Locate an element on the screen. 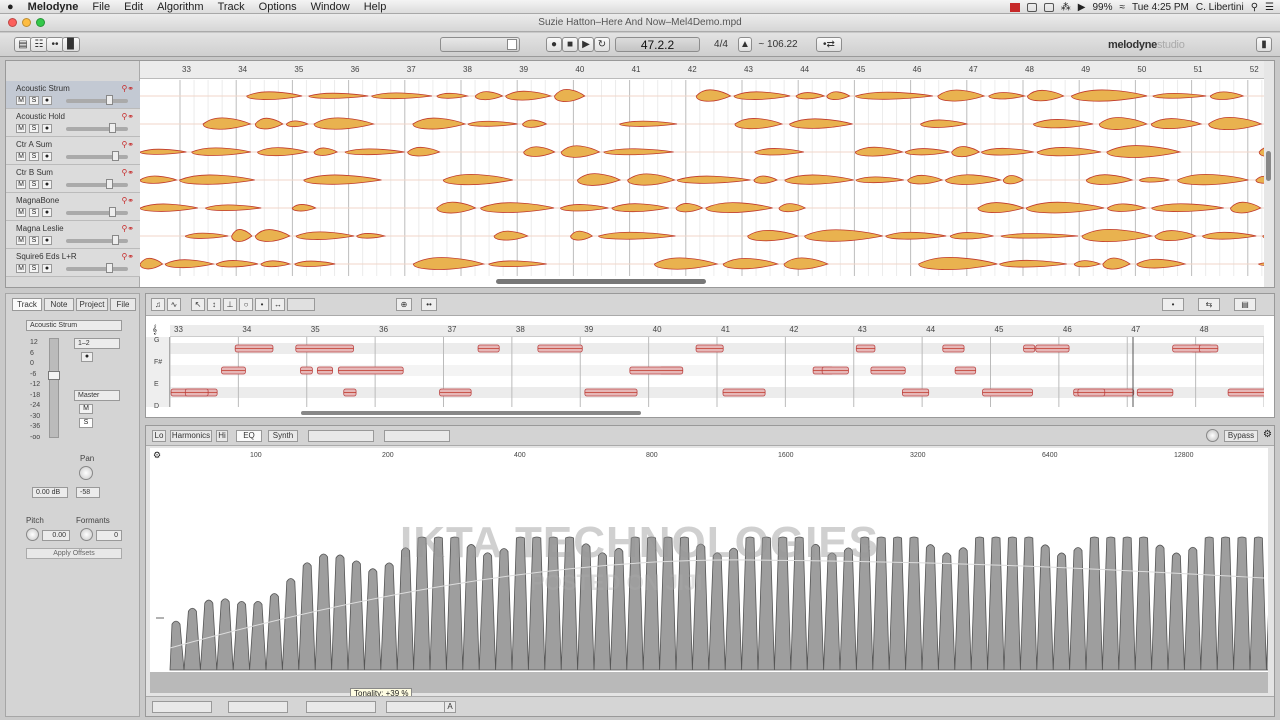  eq-tools is located at coordinates (341, 436).